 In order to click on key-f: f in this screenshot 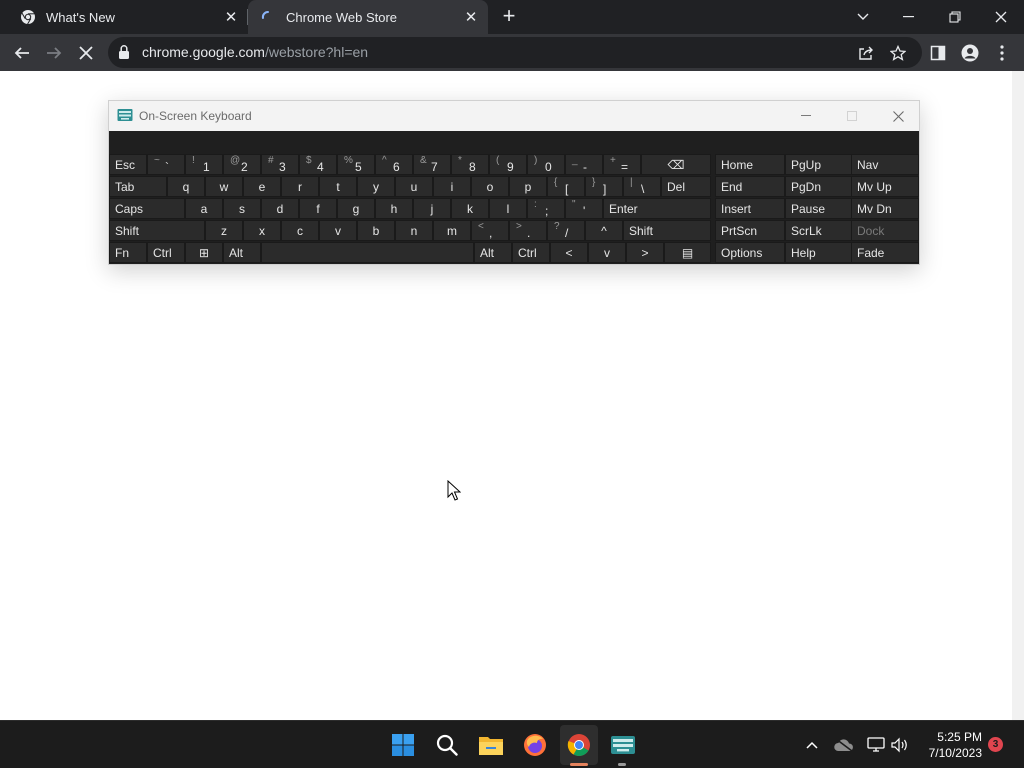, I will do `click(318, 208)`.